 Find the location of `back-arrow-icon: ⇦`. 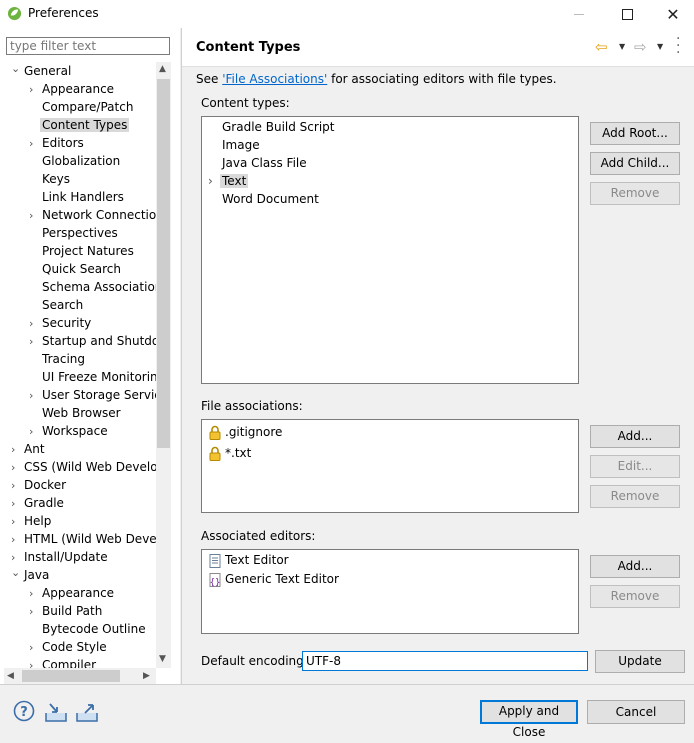

back-arrow-icon: ⇦ is located at coordinates (601, 47).